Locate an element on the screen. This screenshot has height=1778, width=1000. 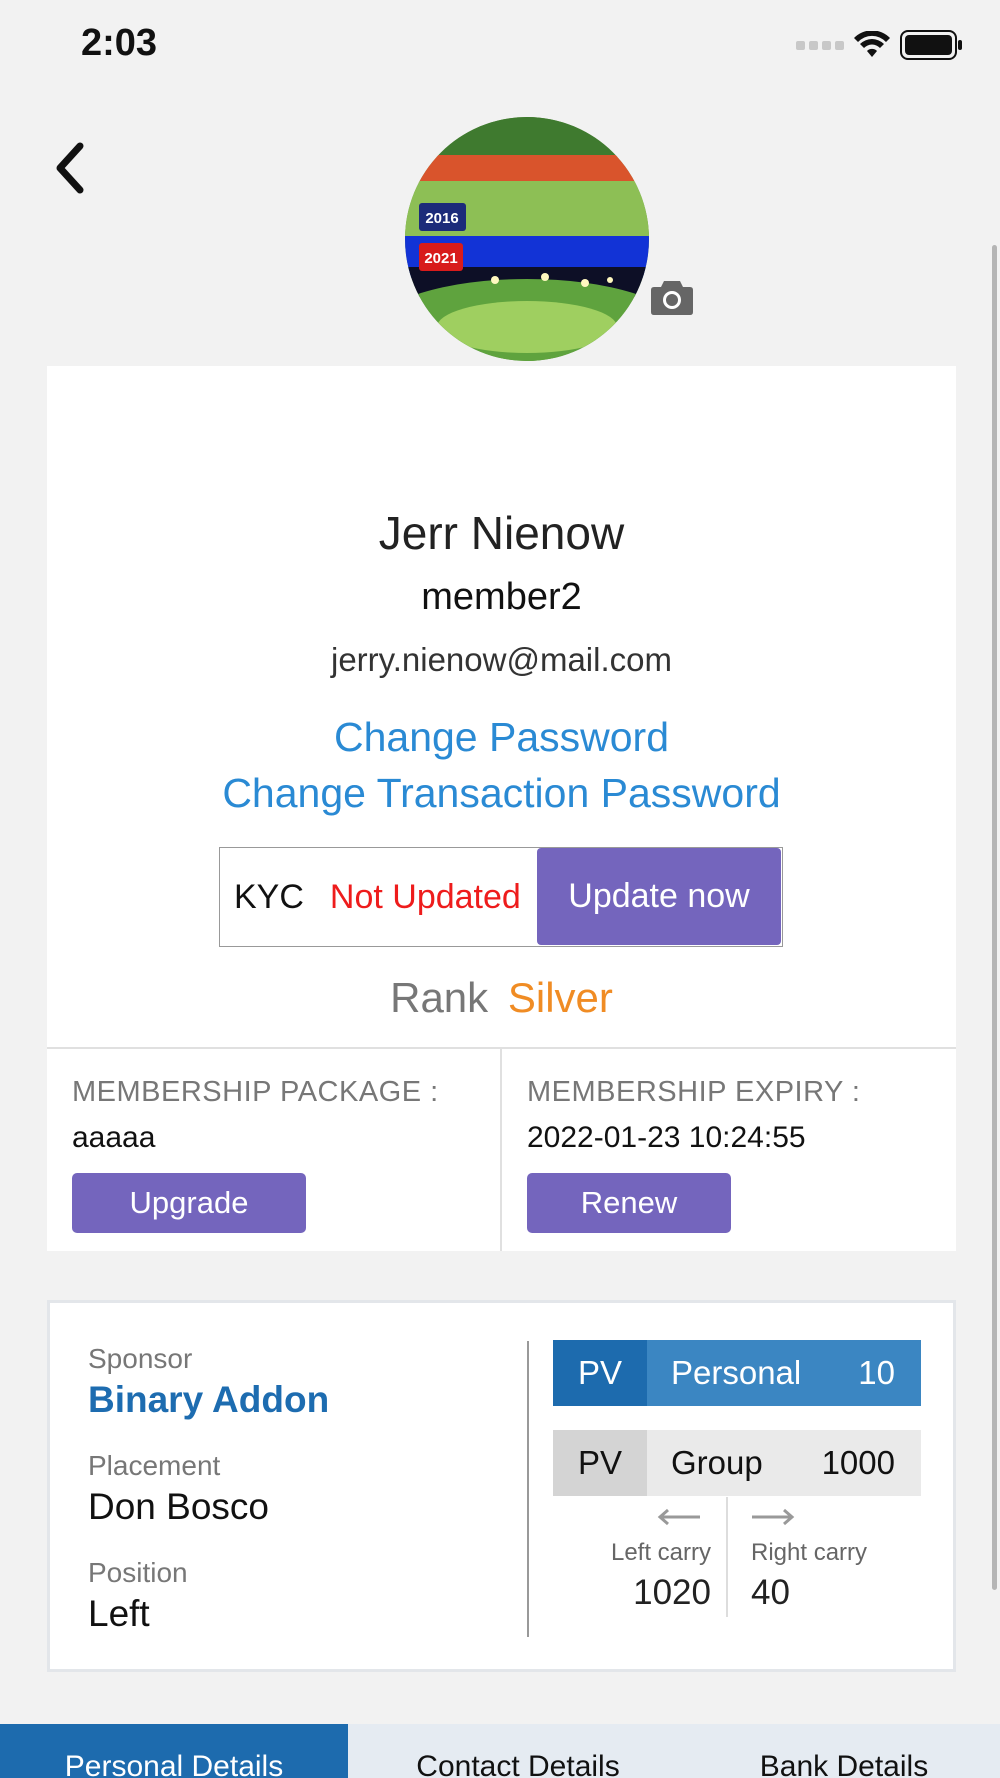
pv-group-label: Group is located at coordinates (717, 1462).